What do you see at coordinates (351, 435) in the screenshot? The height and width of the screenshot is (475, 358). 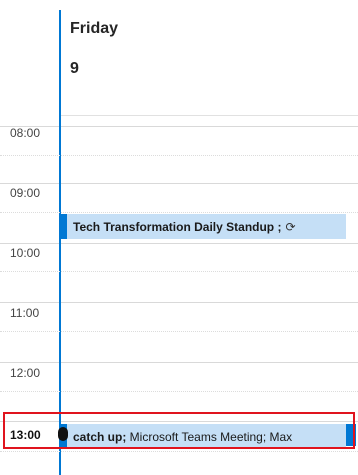 I see `overflow-event-accent` at bounding box center [351, 435].